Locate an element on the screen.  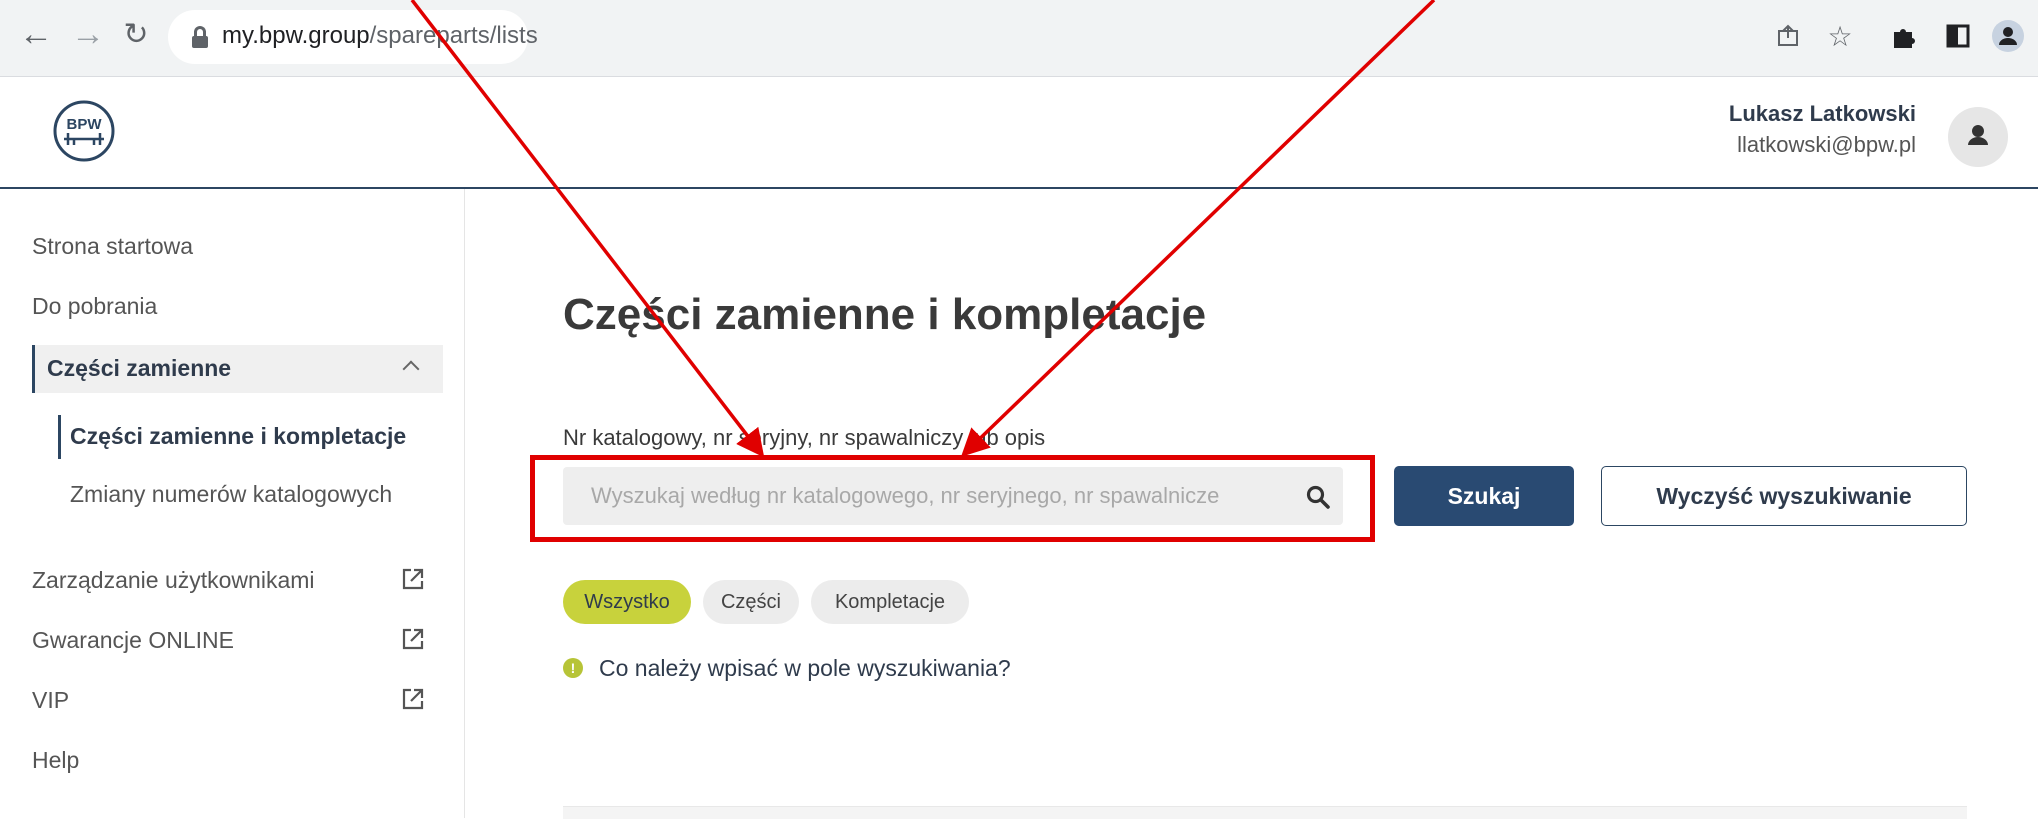
lock-icon is located at coordinates (200, 37).